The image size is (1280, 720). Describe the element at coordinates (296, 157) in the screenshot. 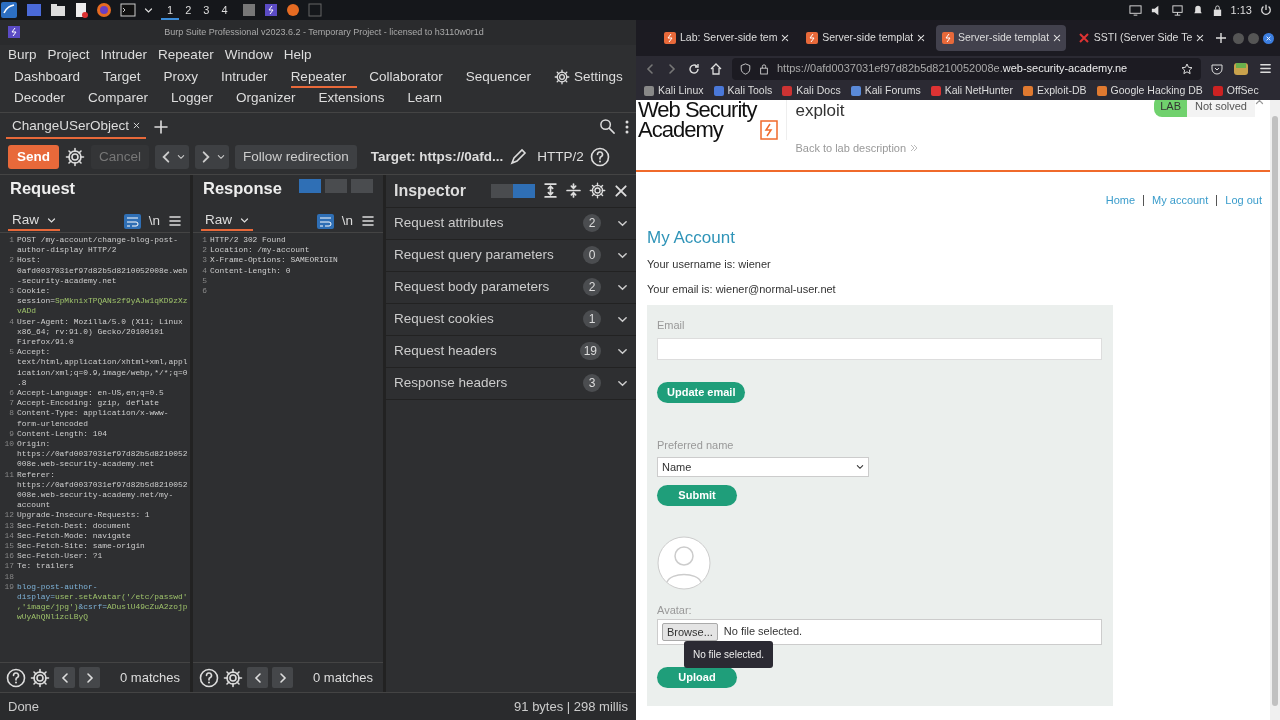

I see `follow-redirection-button: Follow redirection` at that location.